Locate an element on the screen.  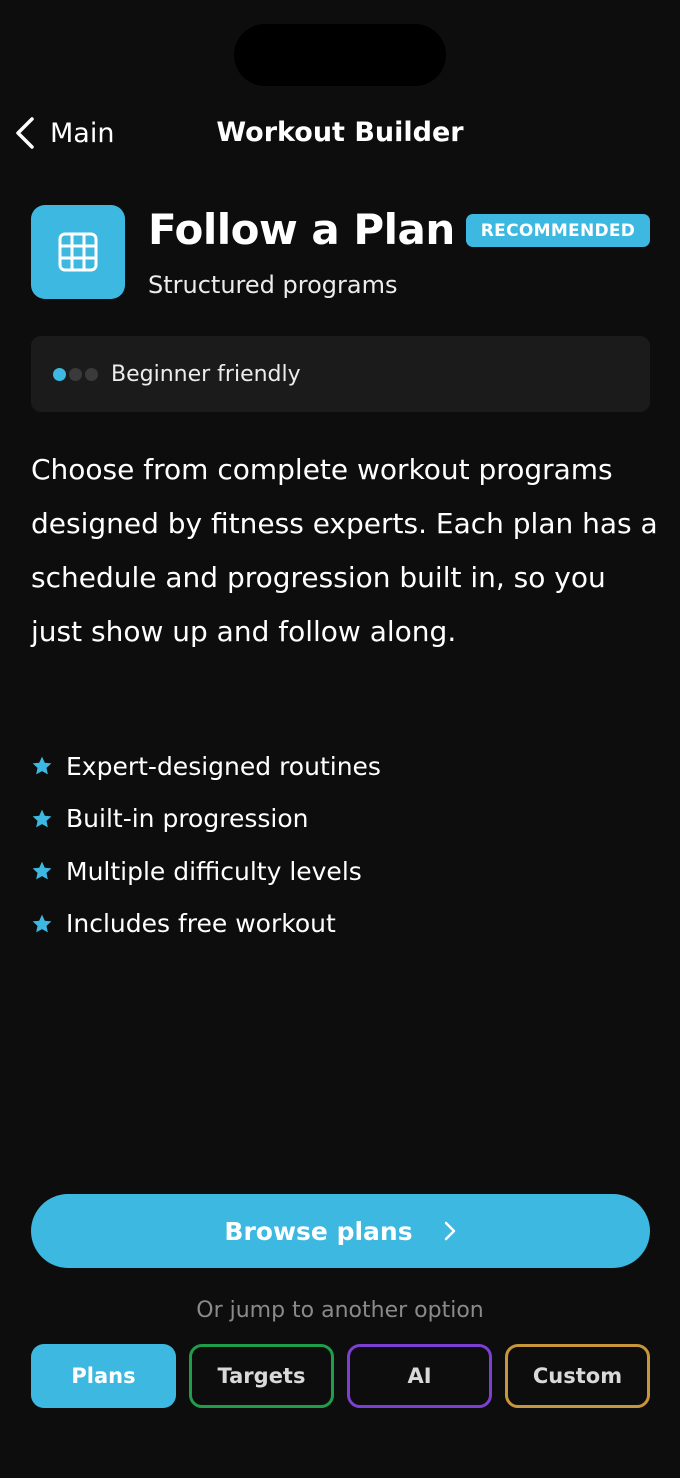
feature-item: Built-in progression is located at coordinates (206, 819).